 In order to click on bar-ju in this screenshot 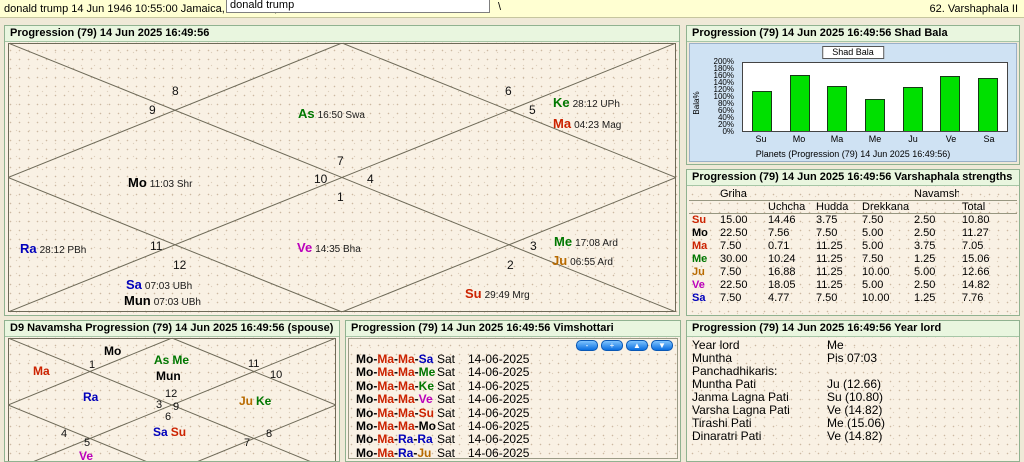, I will do `click(912, 109)`.